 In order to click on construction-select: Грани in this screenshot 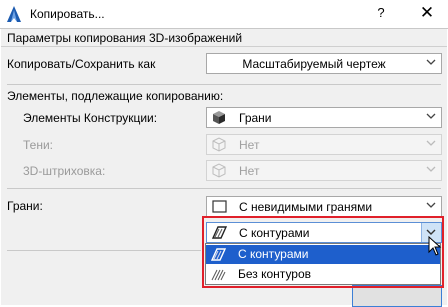, I will do `click(324, 117)`.